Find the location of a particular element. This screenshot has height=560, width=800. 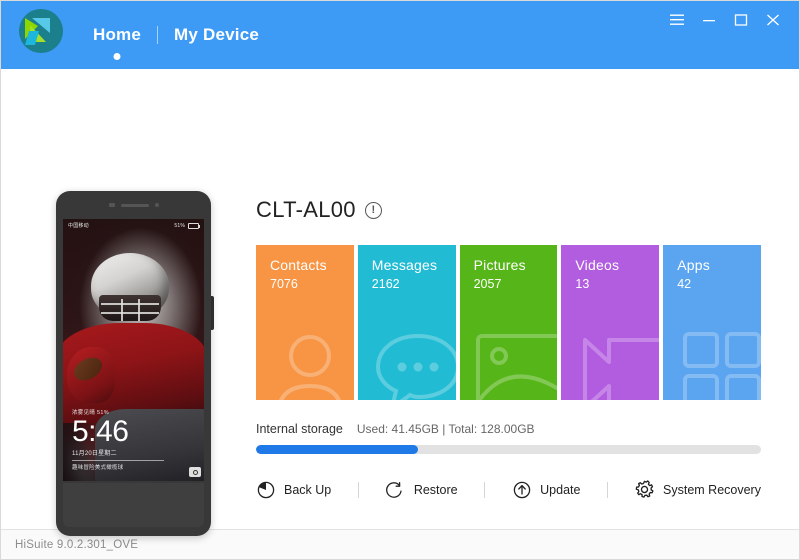

update-button: Update is located at coordinates (546, 489).